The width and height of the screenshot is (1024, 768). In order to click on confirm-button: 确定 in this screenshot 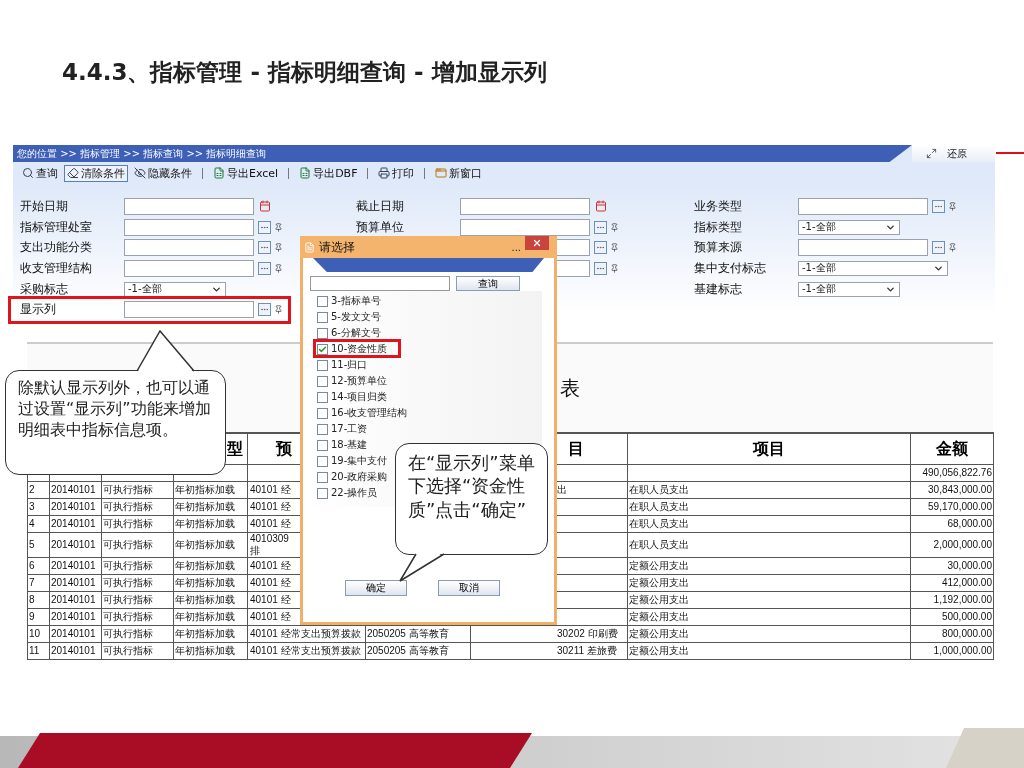, I will do `click(376, 588)`.